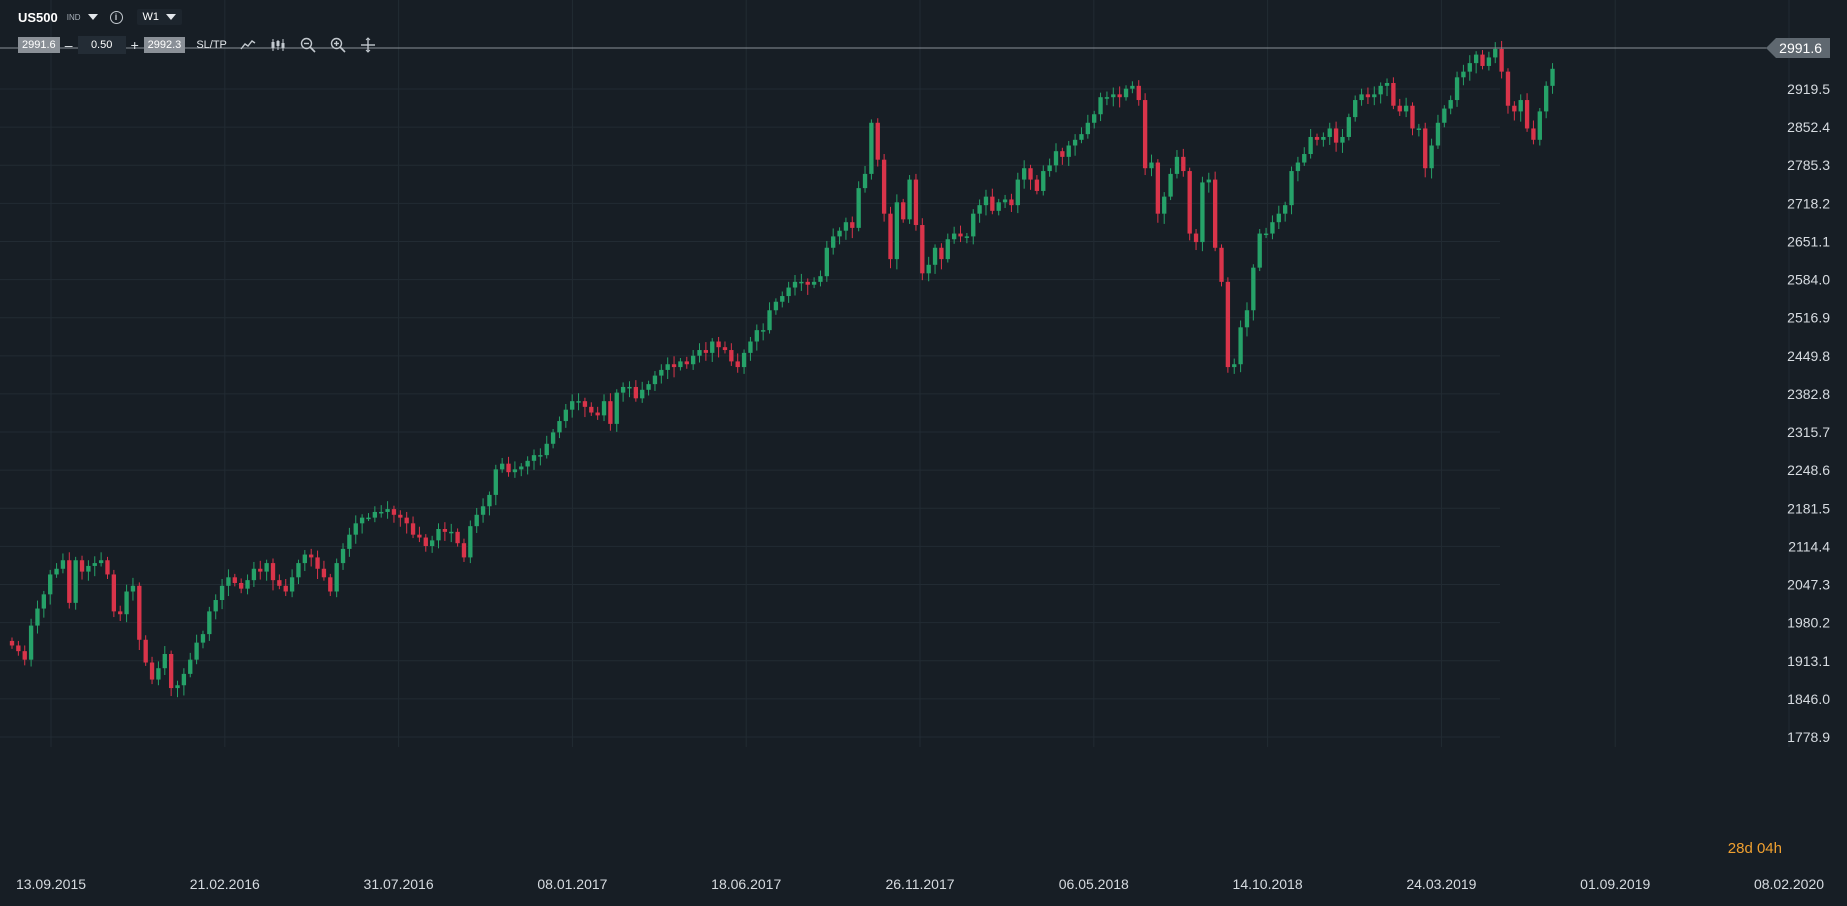  I want to click on line-chart-icon, so click(248, 45).